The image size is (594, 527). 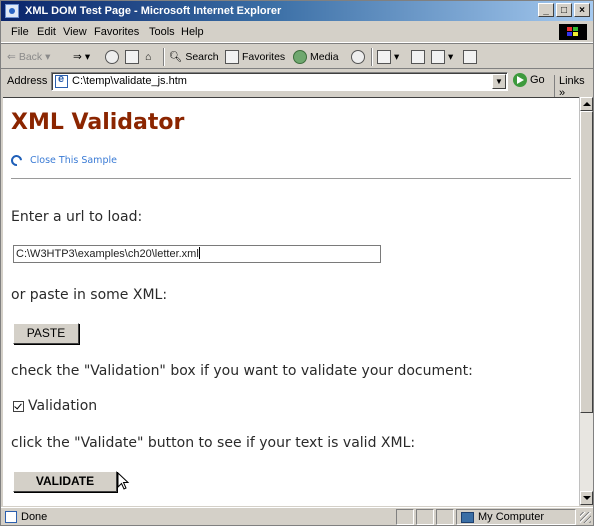 I want to click on mail-button: ▾, so click(x=388, y=57).